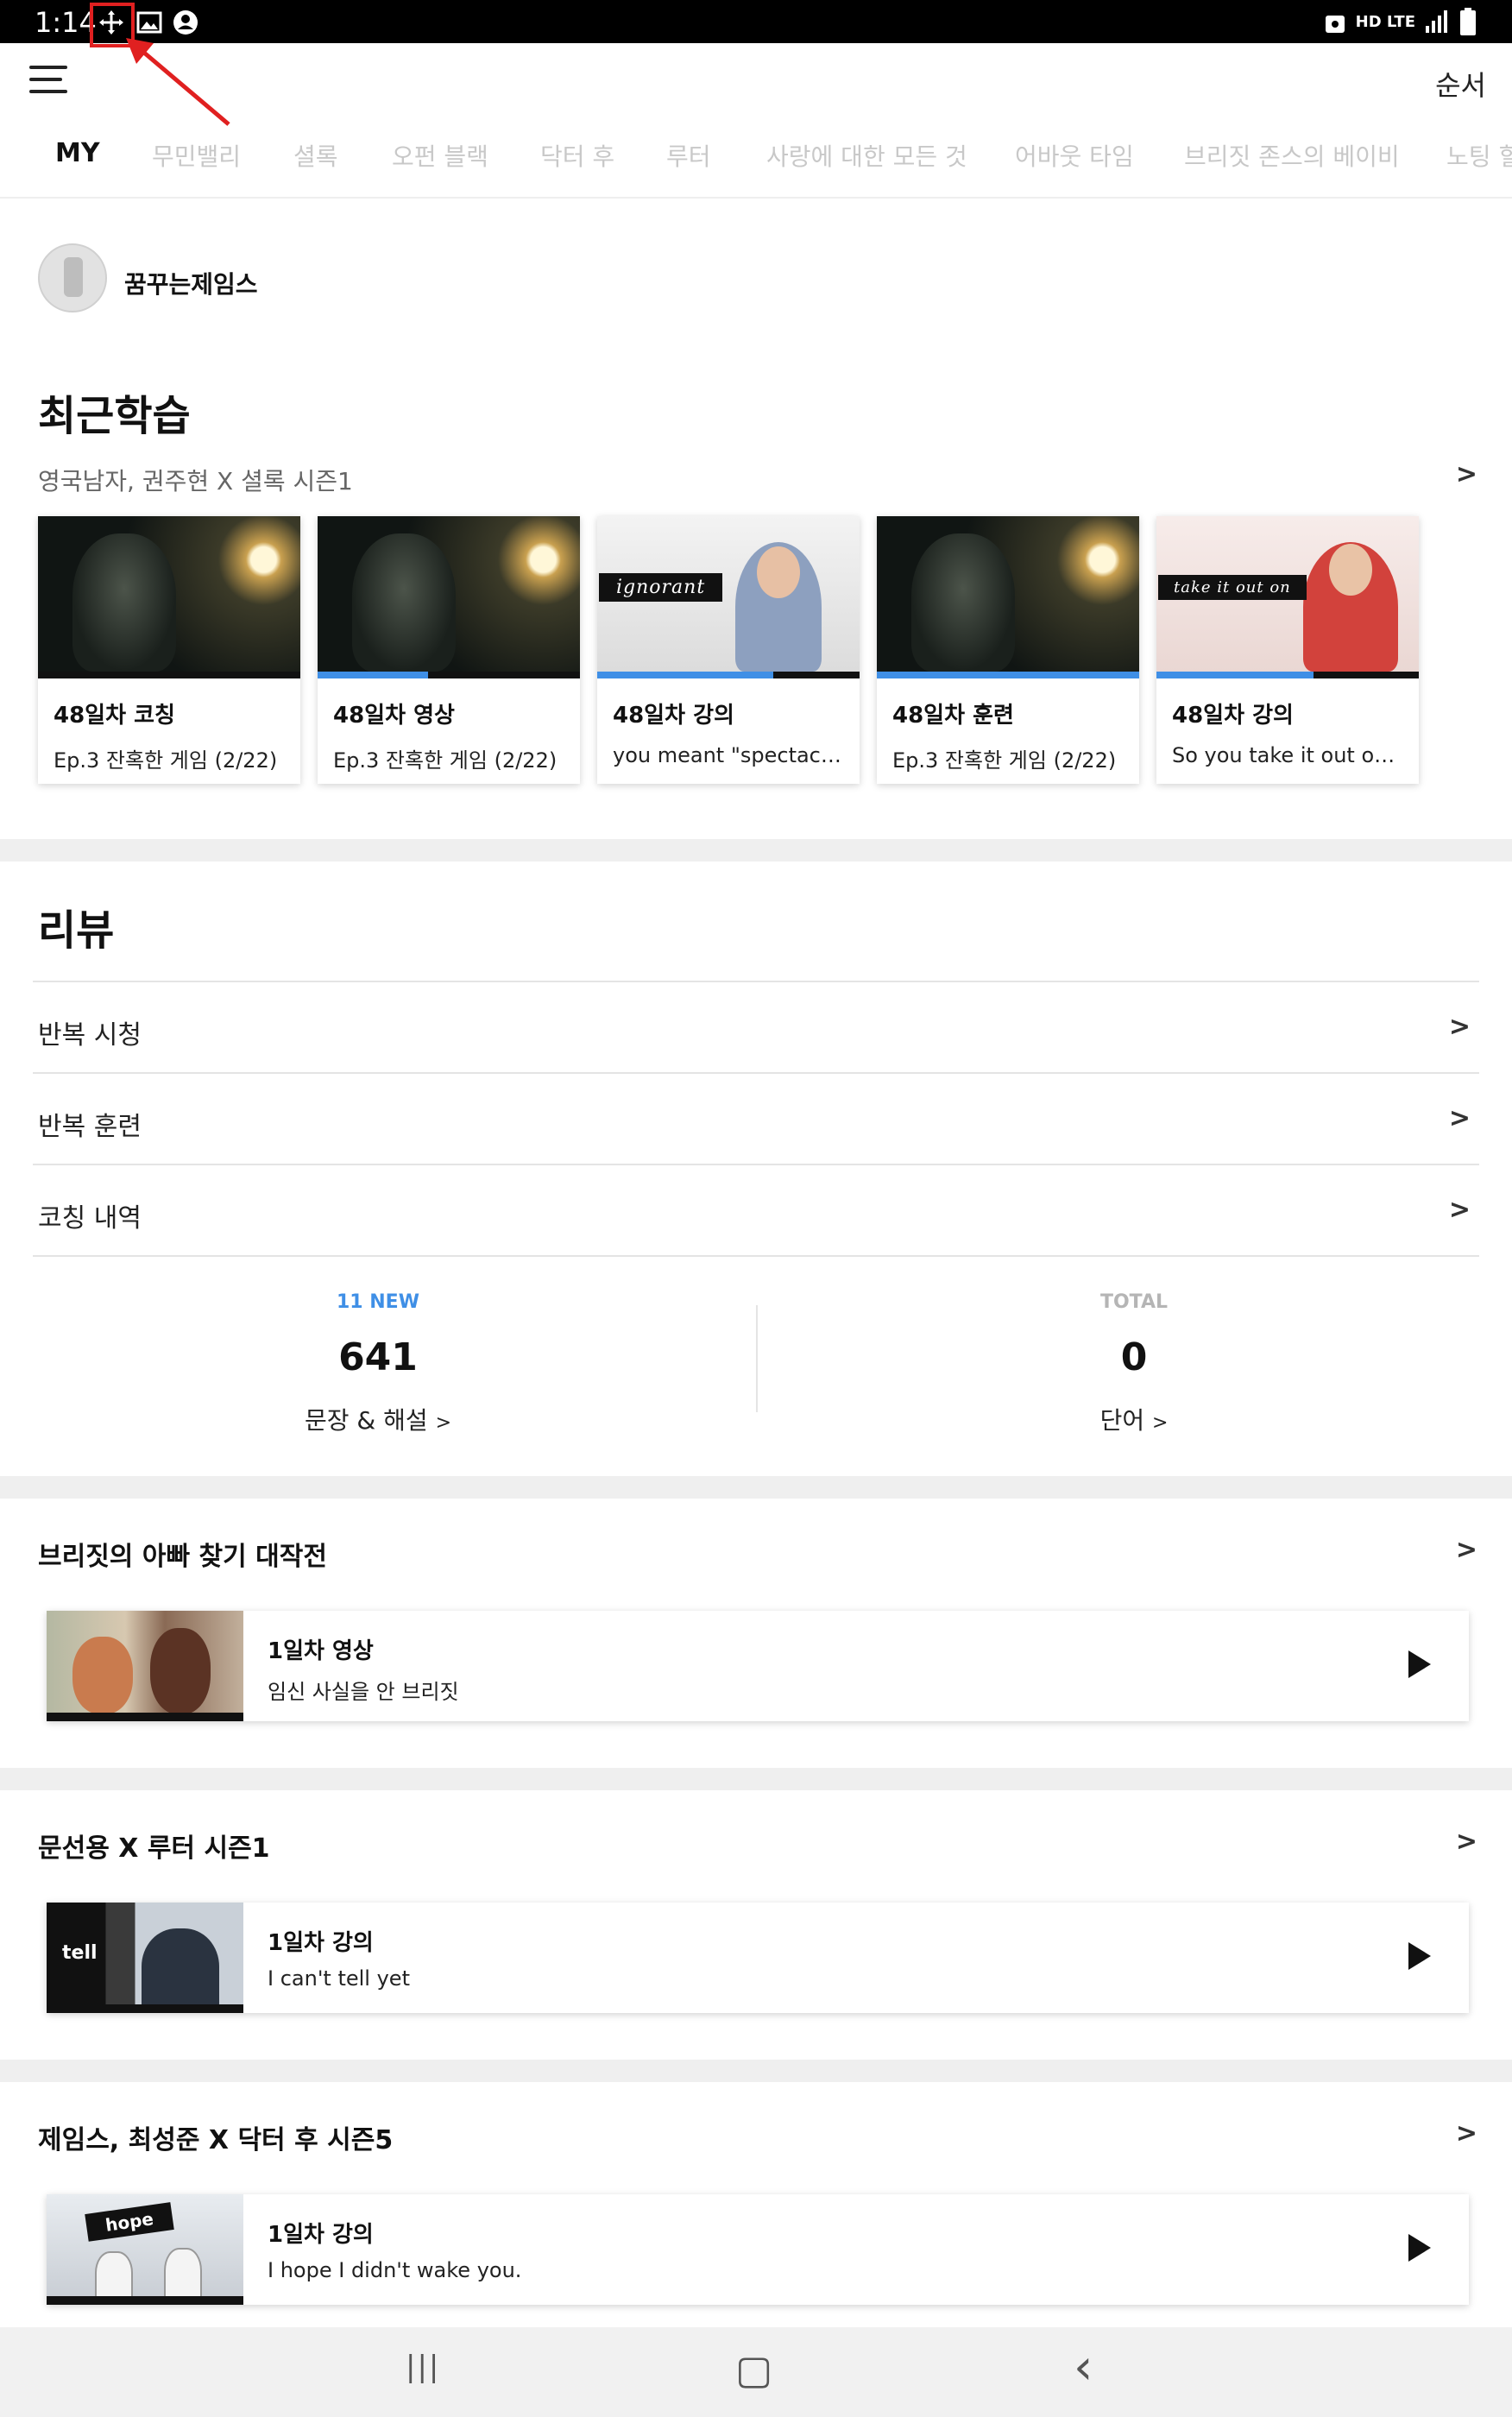 Image resolution: width=1512 pixels, height=2417 pixels. Describe the element at coordinates (1460, 84) in the screenshot. I see `order-button: 순서` at that location.